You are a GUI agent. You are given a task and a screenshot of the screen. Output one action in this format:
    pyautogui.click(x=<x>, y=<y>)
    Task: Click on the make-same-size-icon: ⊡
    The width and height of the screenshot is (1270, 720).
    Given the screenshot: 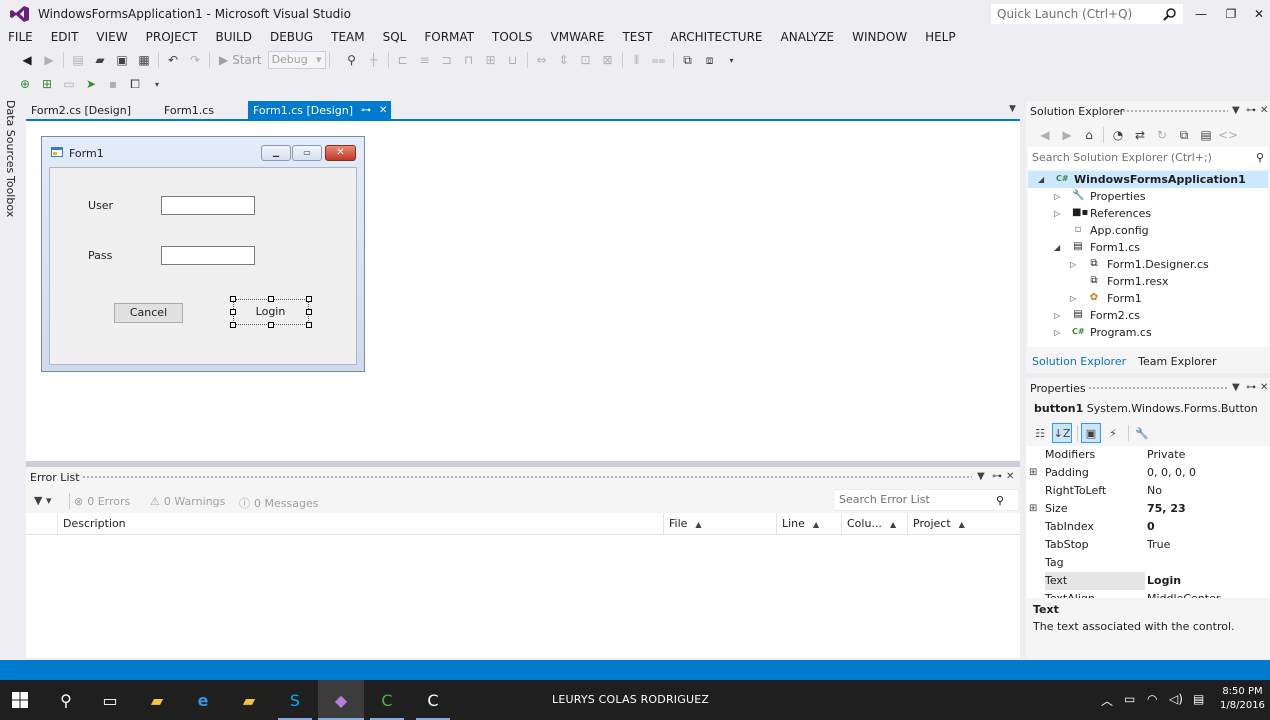 What is the action you would take?
    pyautogui.click(x=586, y=60)
    